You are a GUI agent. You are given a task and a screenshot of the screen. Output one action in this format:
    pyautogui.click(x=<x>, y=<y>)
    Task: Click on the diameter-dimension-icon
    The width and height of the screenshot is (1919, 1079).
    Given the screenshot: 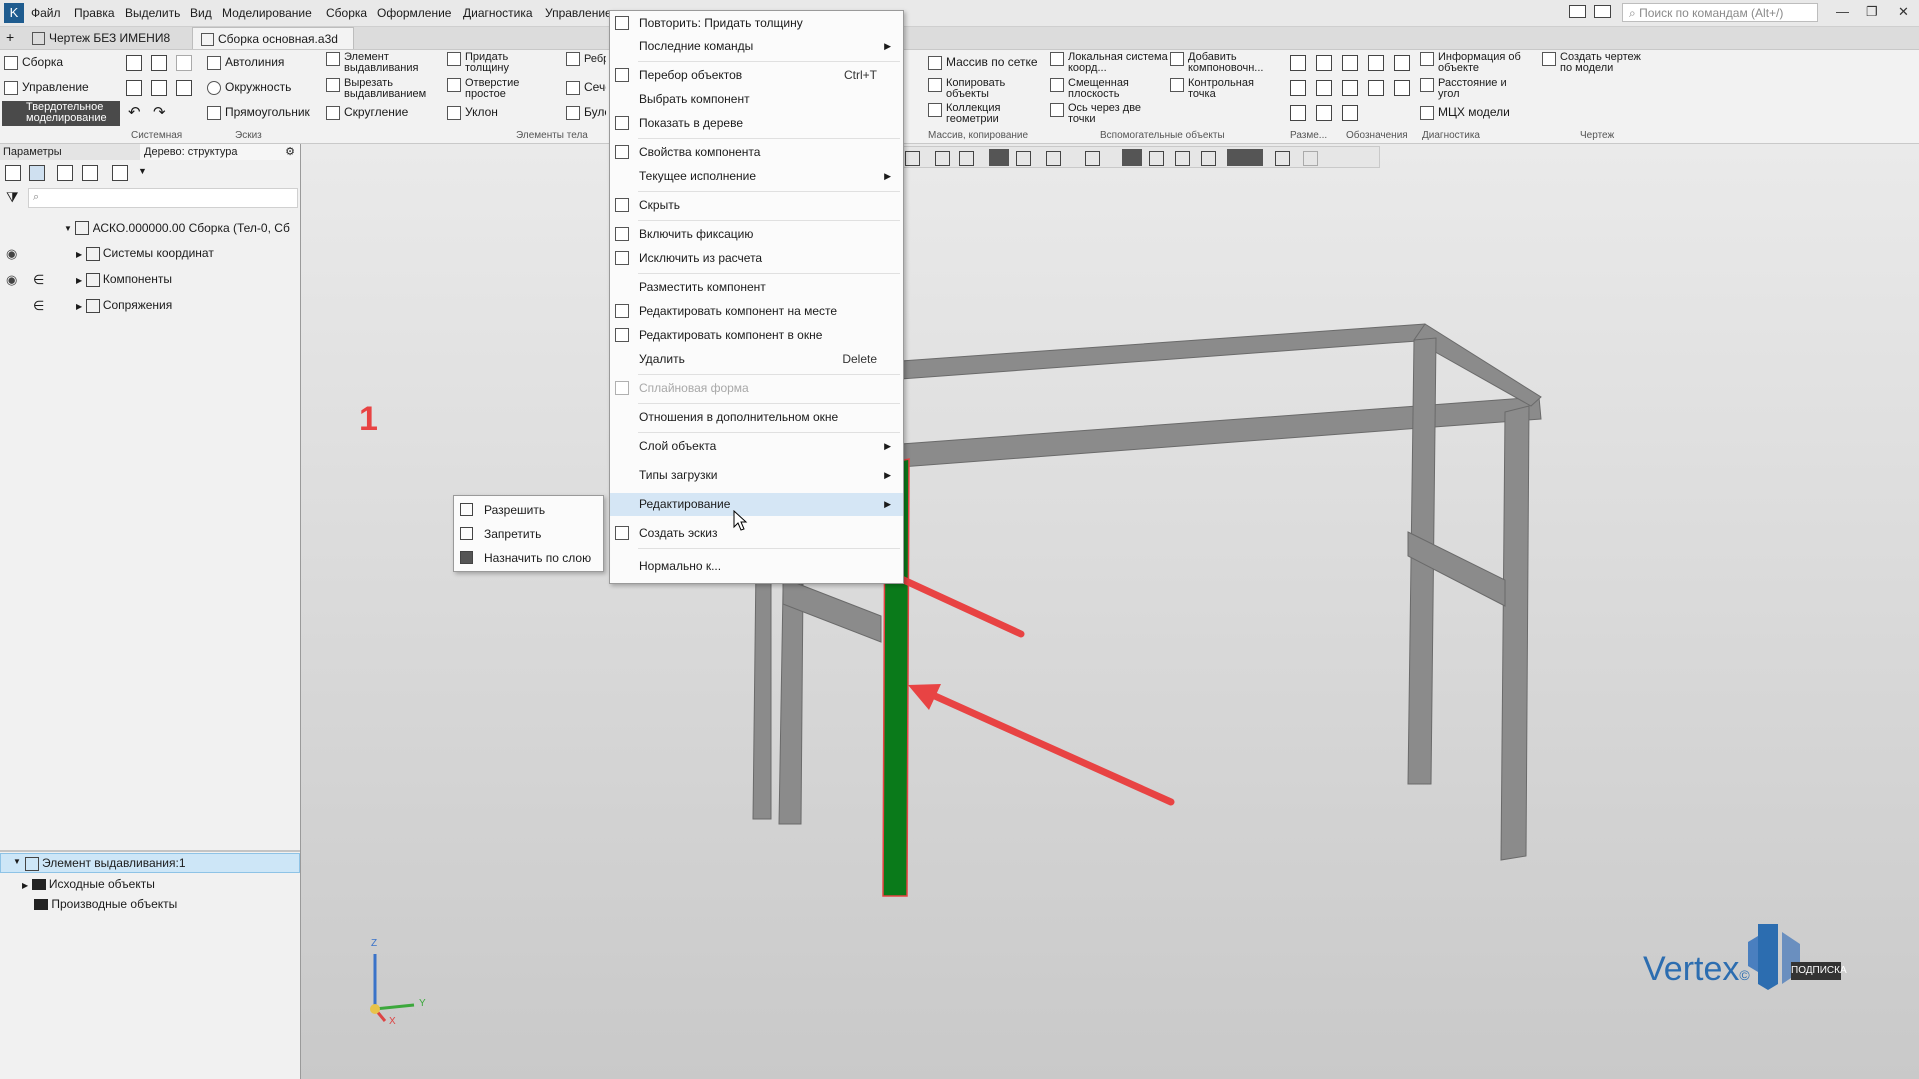 What is the action you would take?
    pyautogui.click(x=1324, y=88)
    